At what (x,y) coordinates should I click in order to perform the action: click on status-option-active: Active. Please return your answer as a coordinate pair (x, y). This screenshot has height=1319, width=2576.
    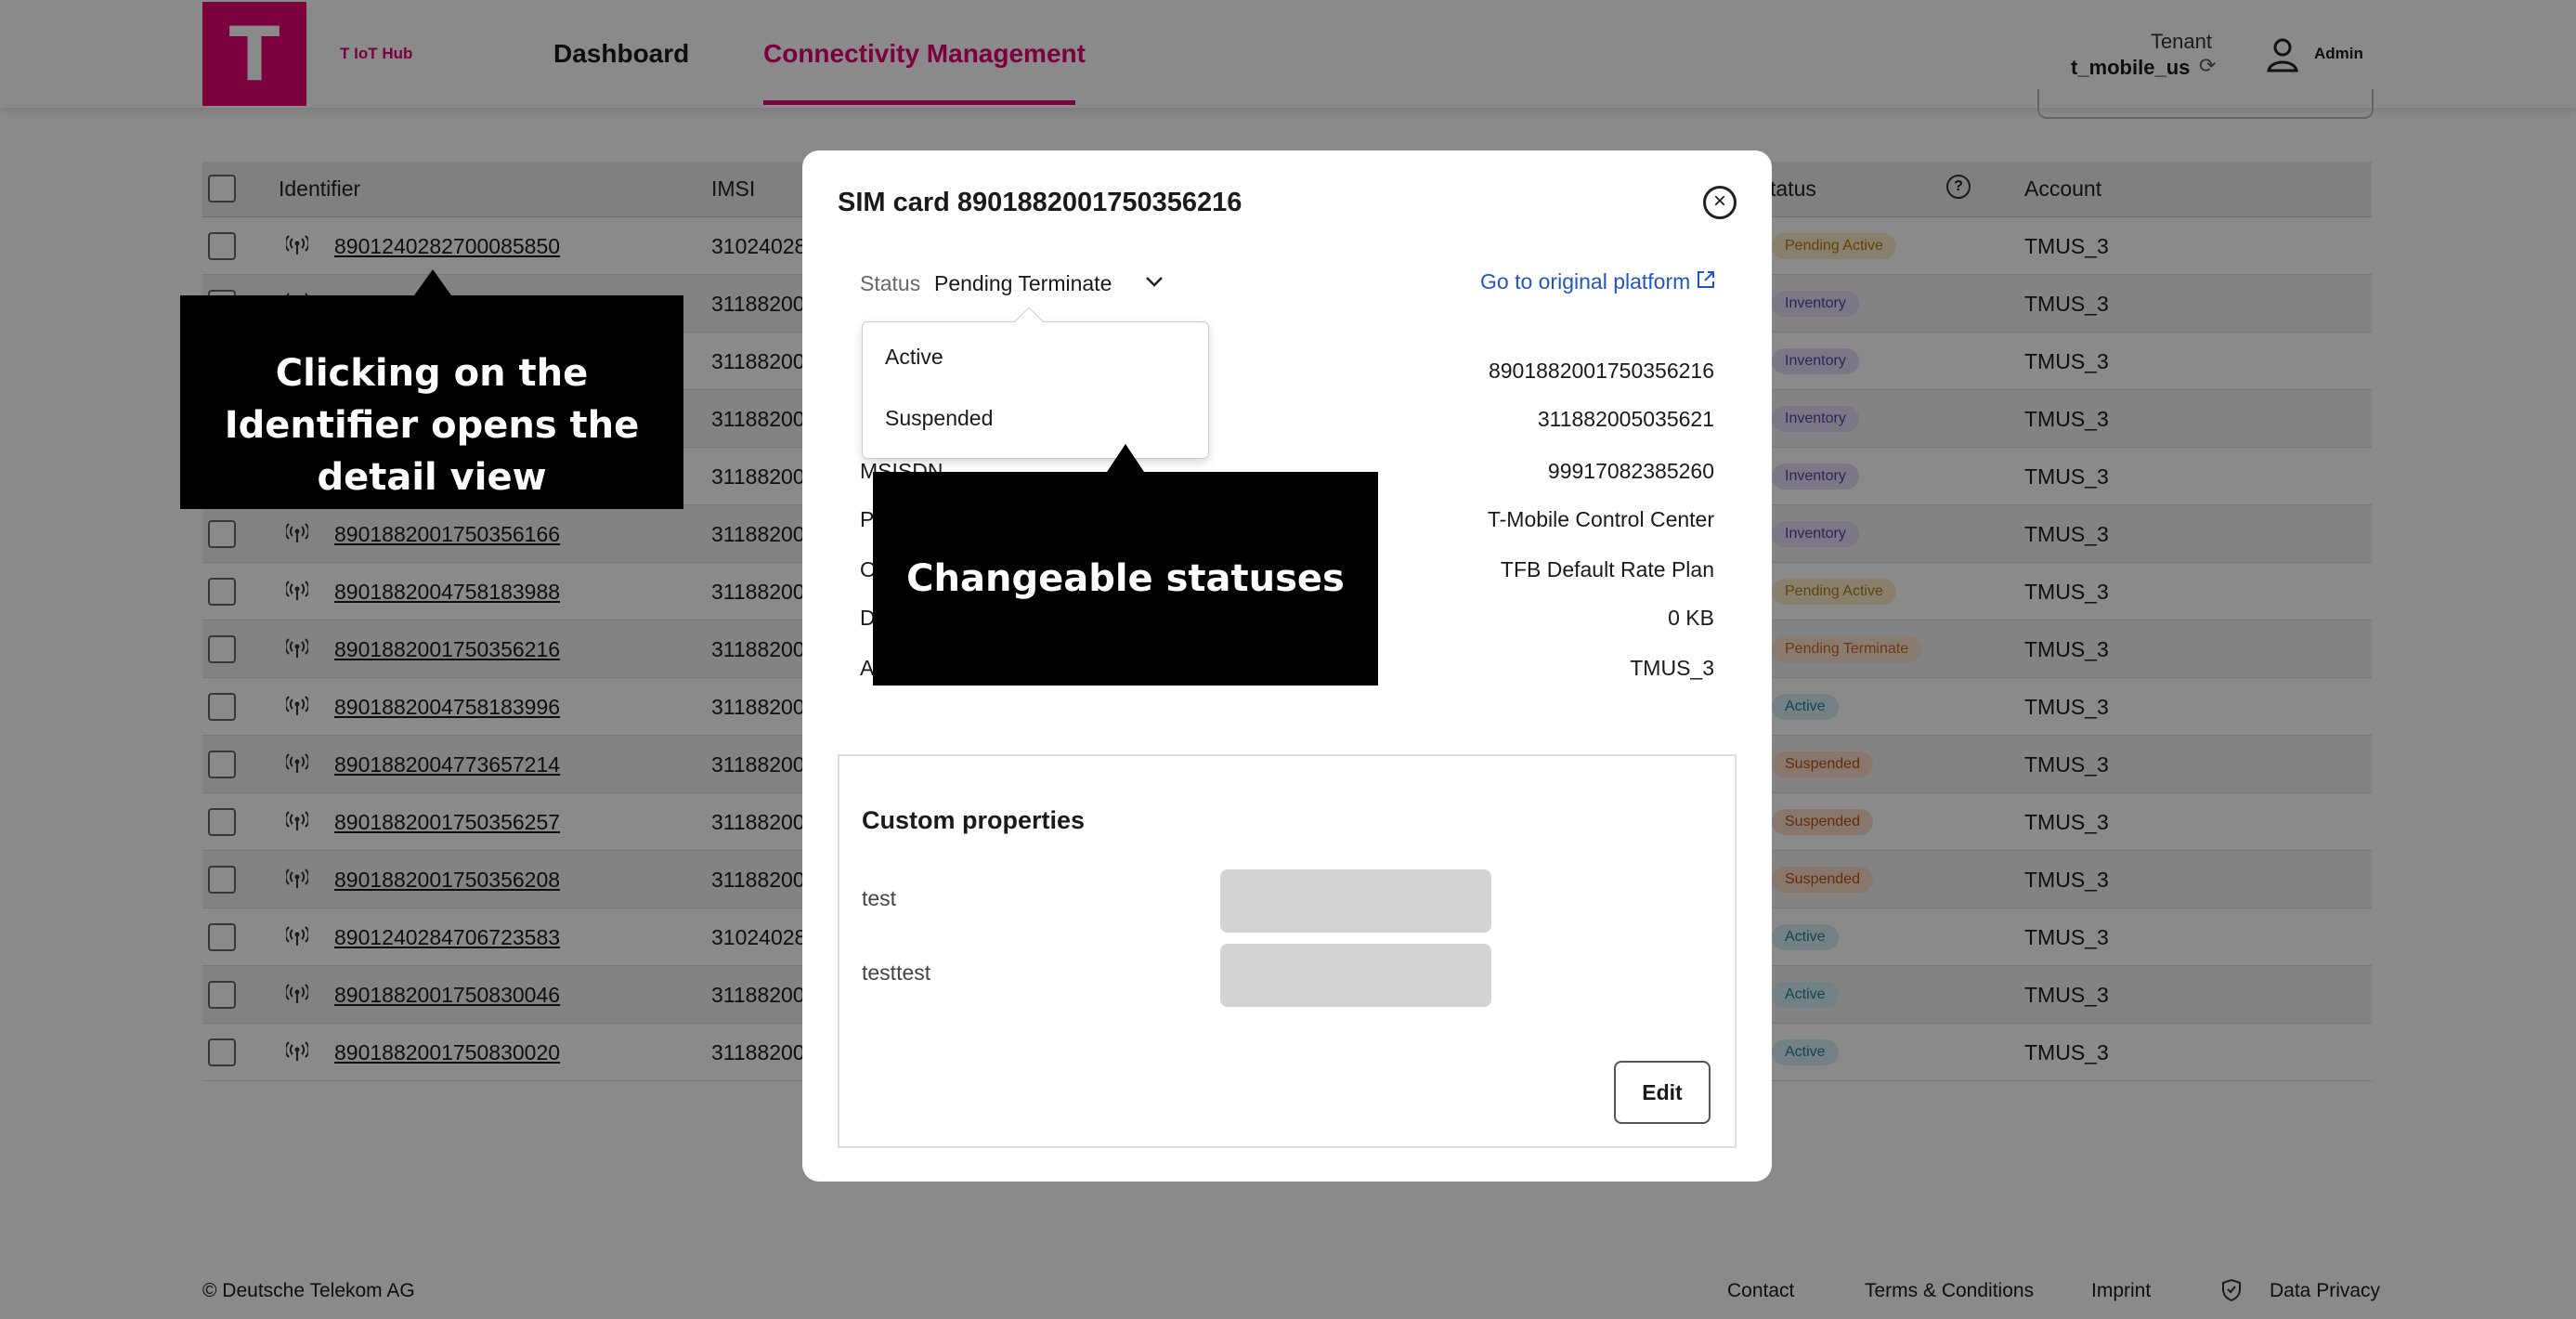
    Looking at the image, I should click on (914, 357).